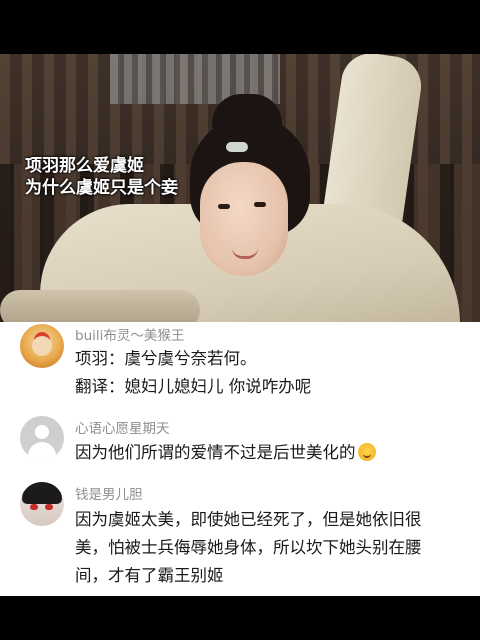 Image resolution: width=480 pixels, height=640 pixels. Describe the element at coordinates (237, 147) in the screenshot. I see `hair-ornament` at that location.